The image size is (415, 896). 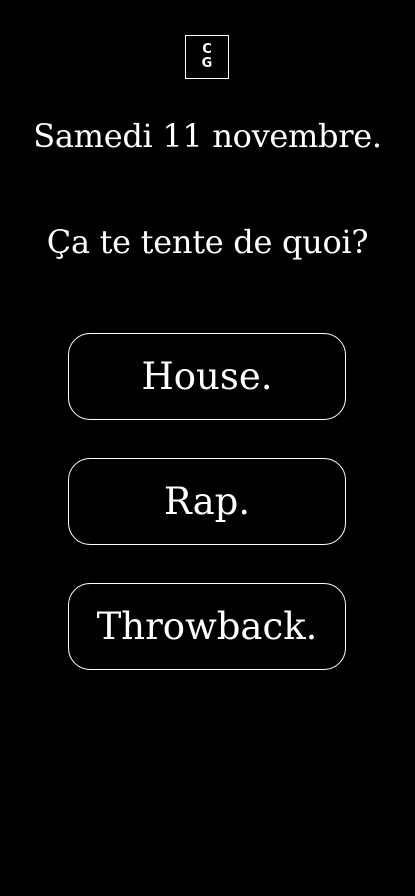 I want to click on choice-button-throwback: Throwback., so click(x=207, y=626).